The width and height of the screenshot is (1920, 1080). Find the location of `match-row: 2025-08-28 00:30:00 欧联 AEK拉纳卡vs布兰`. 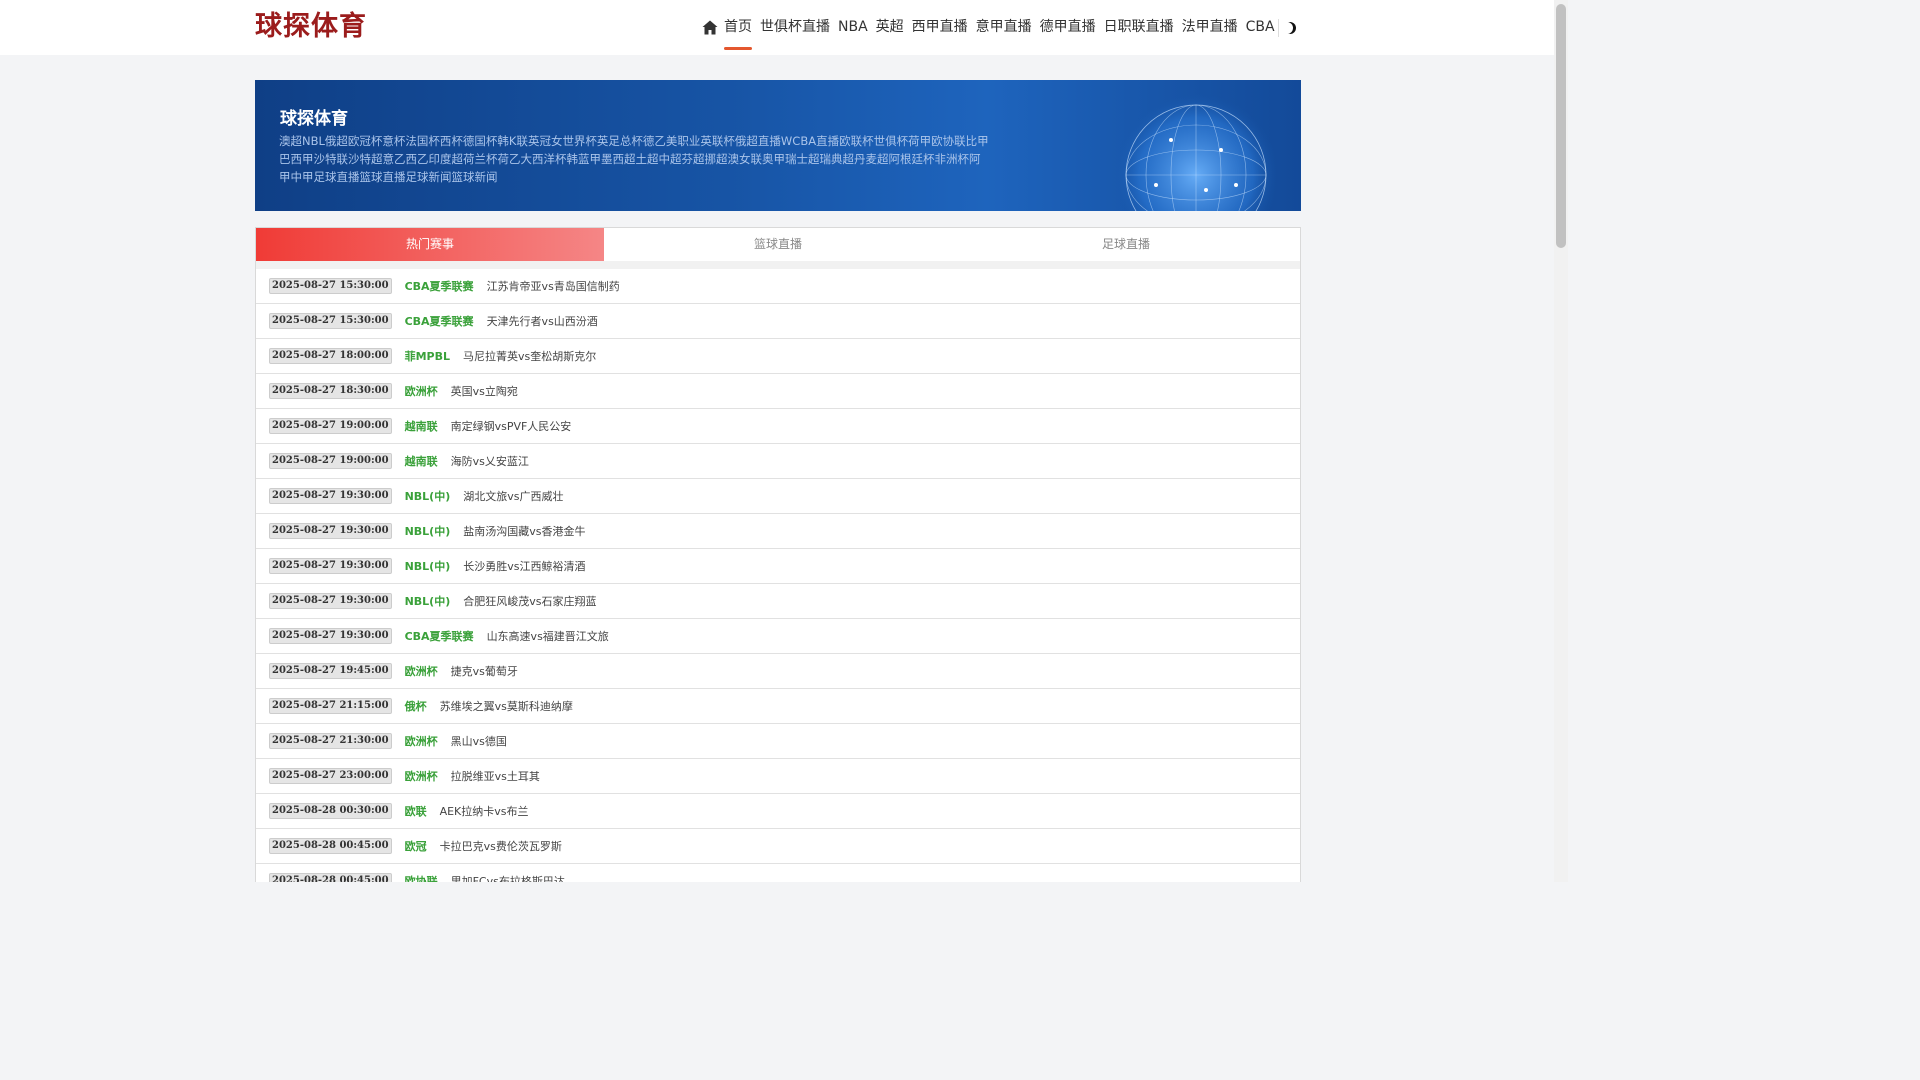

match-row: 2025-08-28 00:30:00 欧联 AEK拉纳卡vs布兰 is located at coordinates (778, 811).